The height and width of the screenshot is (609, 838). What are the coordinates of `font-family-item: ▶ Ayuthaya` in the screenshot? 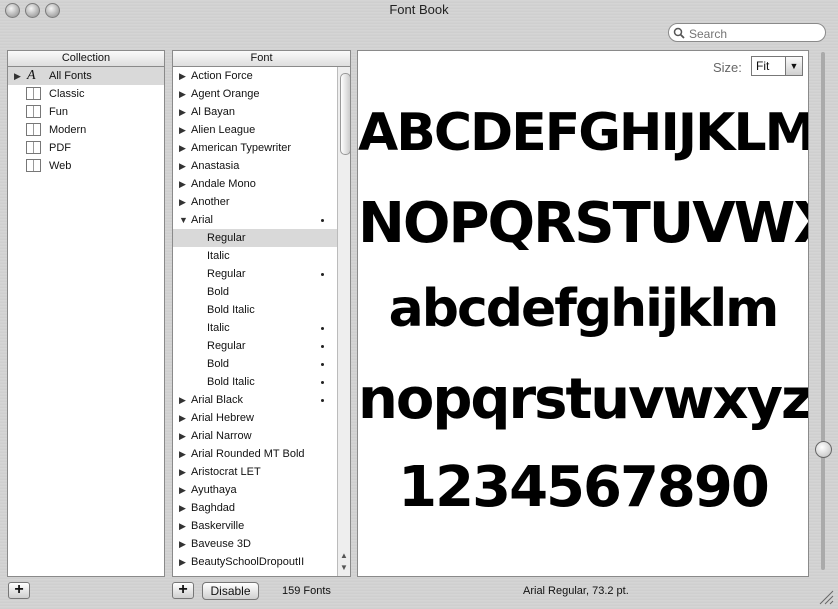 It's located at (255, 490).